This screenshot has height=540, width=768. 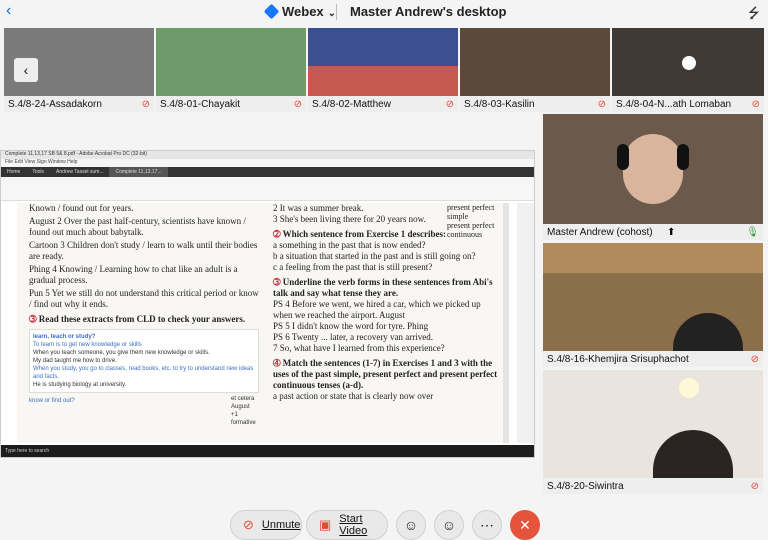 I want to click on scroll-left-button: ‹, so click(x=26, y=70).